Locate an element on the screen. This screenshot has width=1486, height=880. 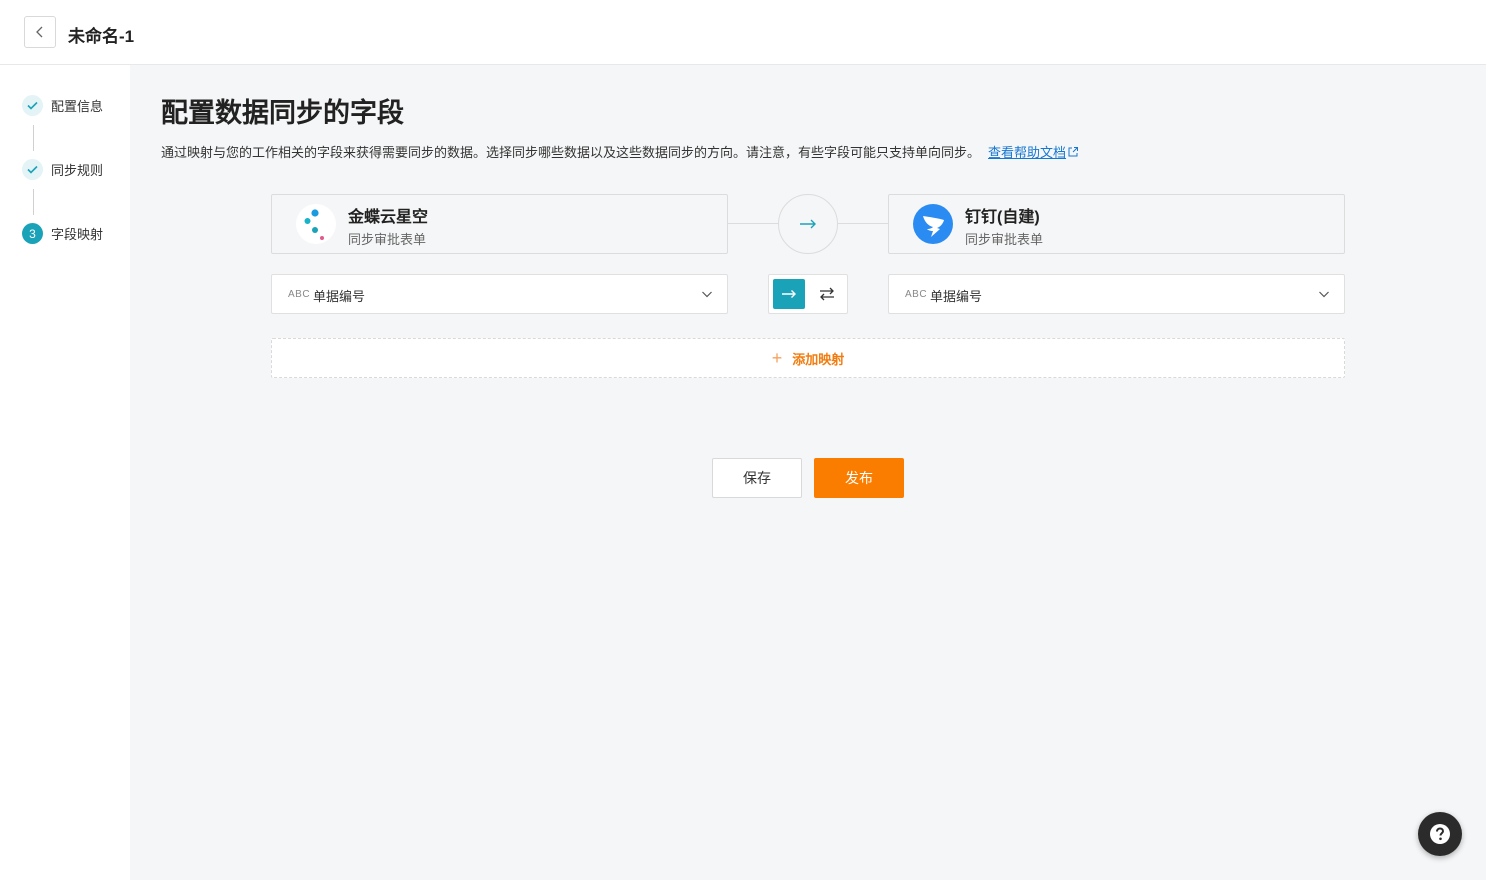
add-mapping-label: 添加映射 is located at coordinates (818, 359).